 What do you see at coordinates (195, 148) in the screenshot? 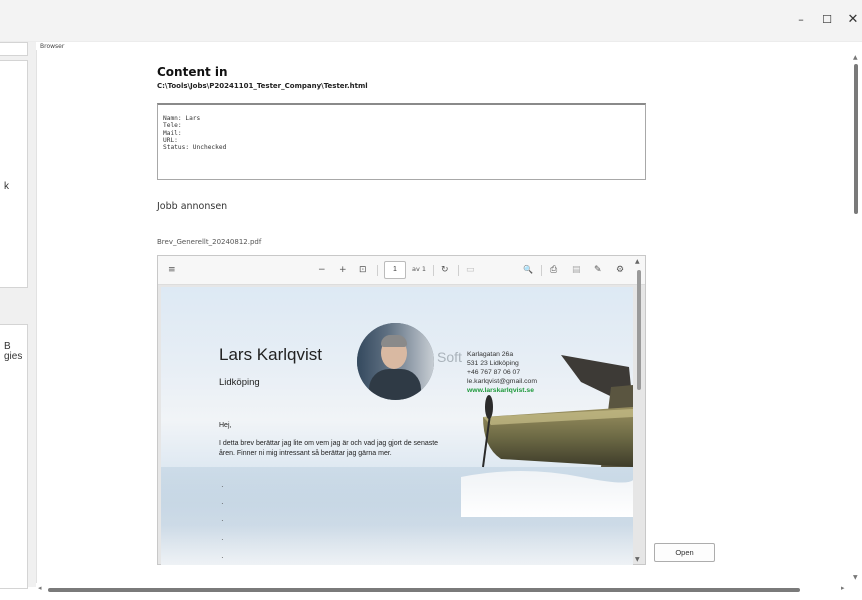
I see `info-line-status: Status: Unchecked` at bounding box center [195, 148].